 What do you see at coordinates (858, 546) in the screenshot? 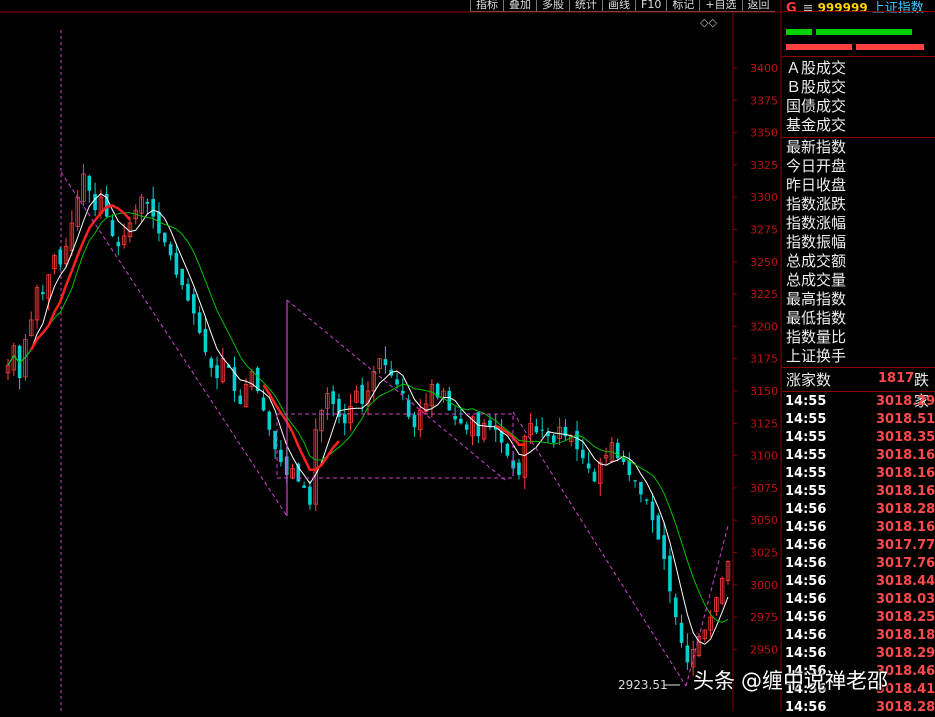
I see `tick-row: 14:56 3017.77` at bounding box center [858, 546].